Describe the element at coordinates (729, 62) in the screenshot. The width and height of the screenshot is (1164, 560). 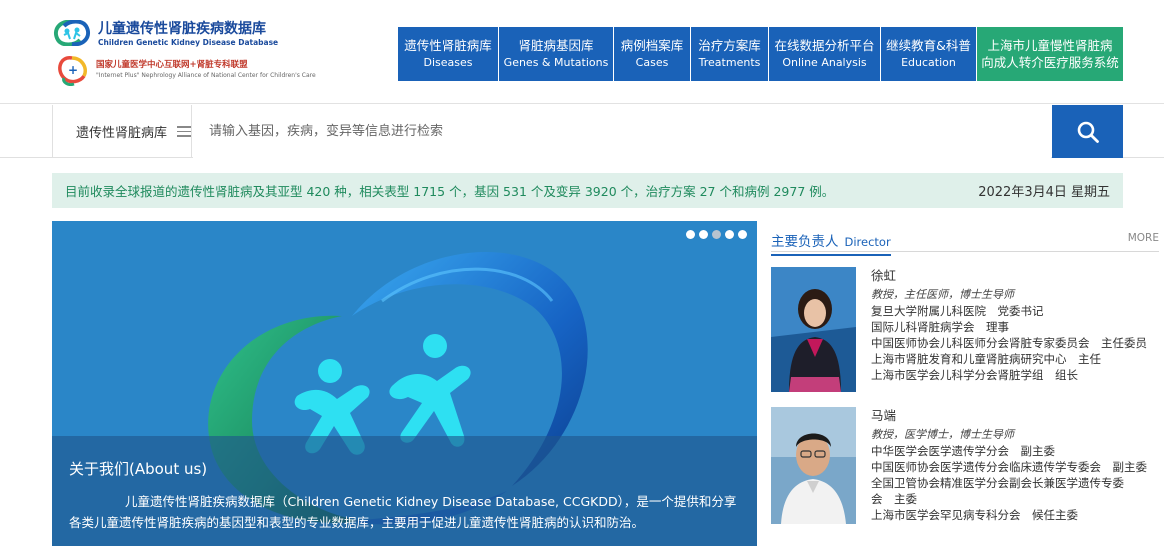
I see `nav-label-en: Treatments` at that location.